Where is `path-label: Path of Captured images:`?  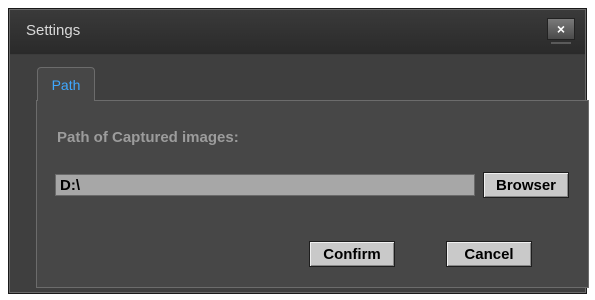 path-label: Path of Captured images: is located at coordinates (148, 137).